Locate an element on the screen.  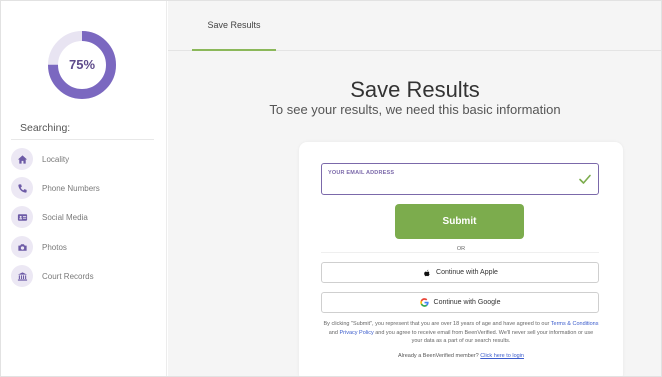
sidebar-item-court-records: Court Records is located at coordinates (86, 276).